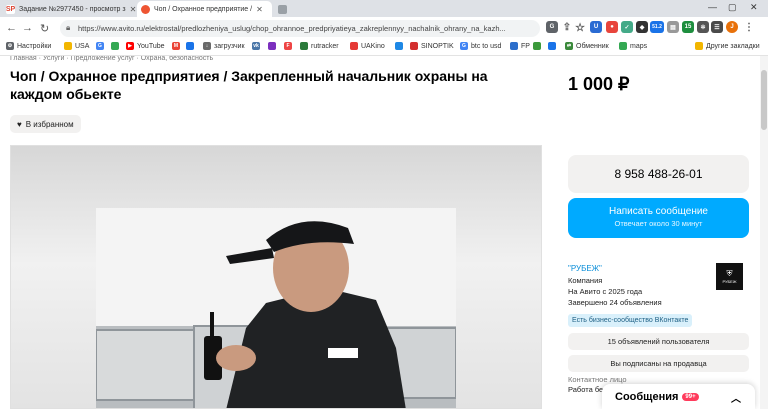 The width and height of the screenshot is (768, 409). I want to click on seller-name-link: "РУБЕЖ", so click(585, 268).